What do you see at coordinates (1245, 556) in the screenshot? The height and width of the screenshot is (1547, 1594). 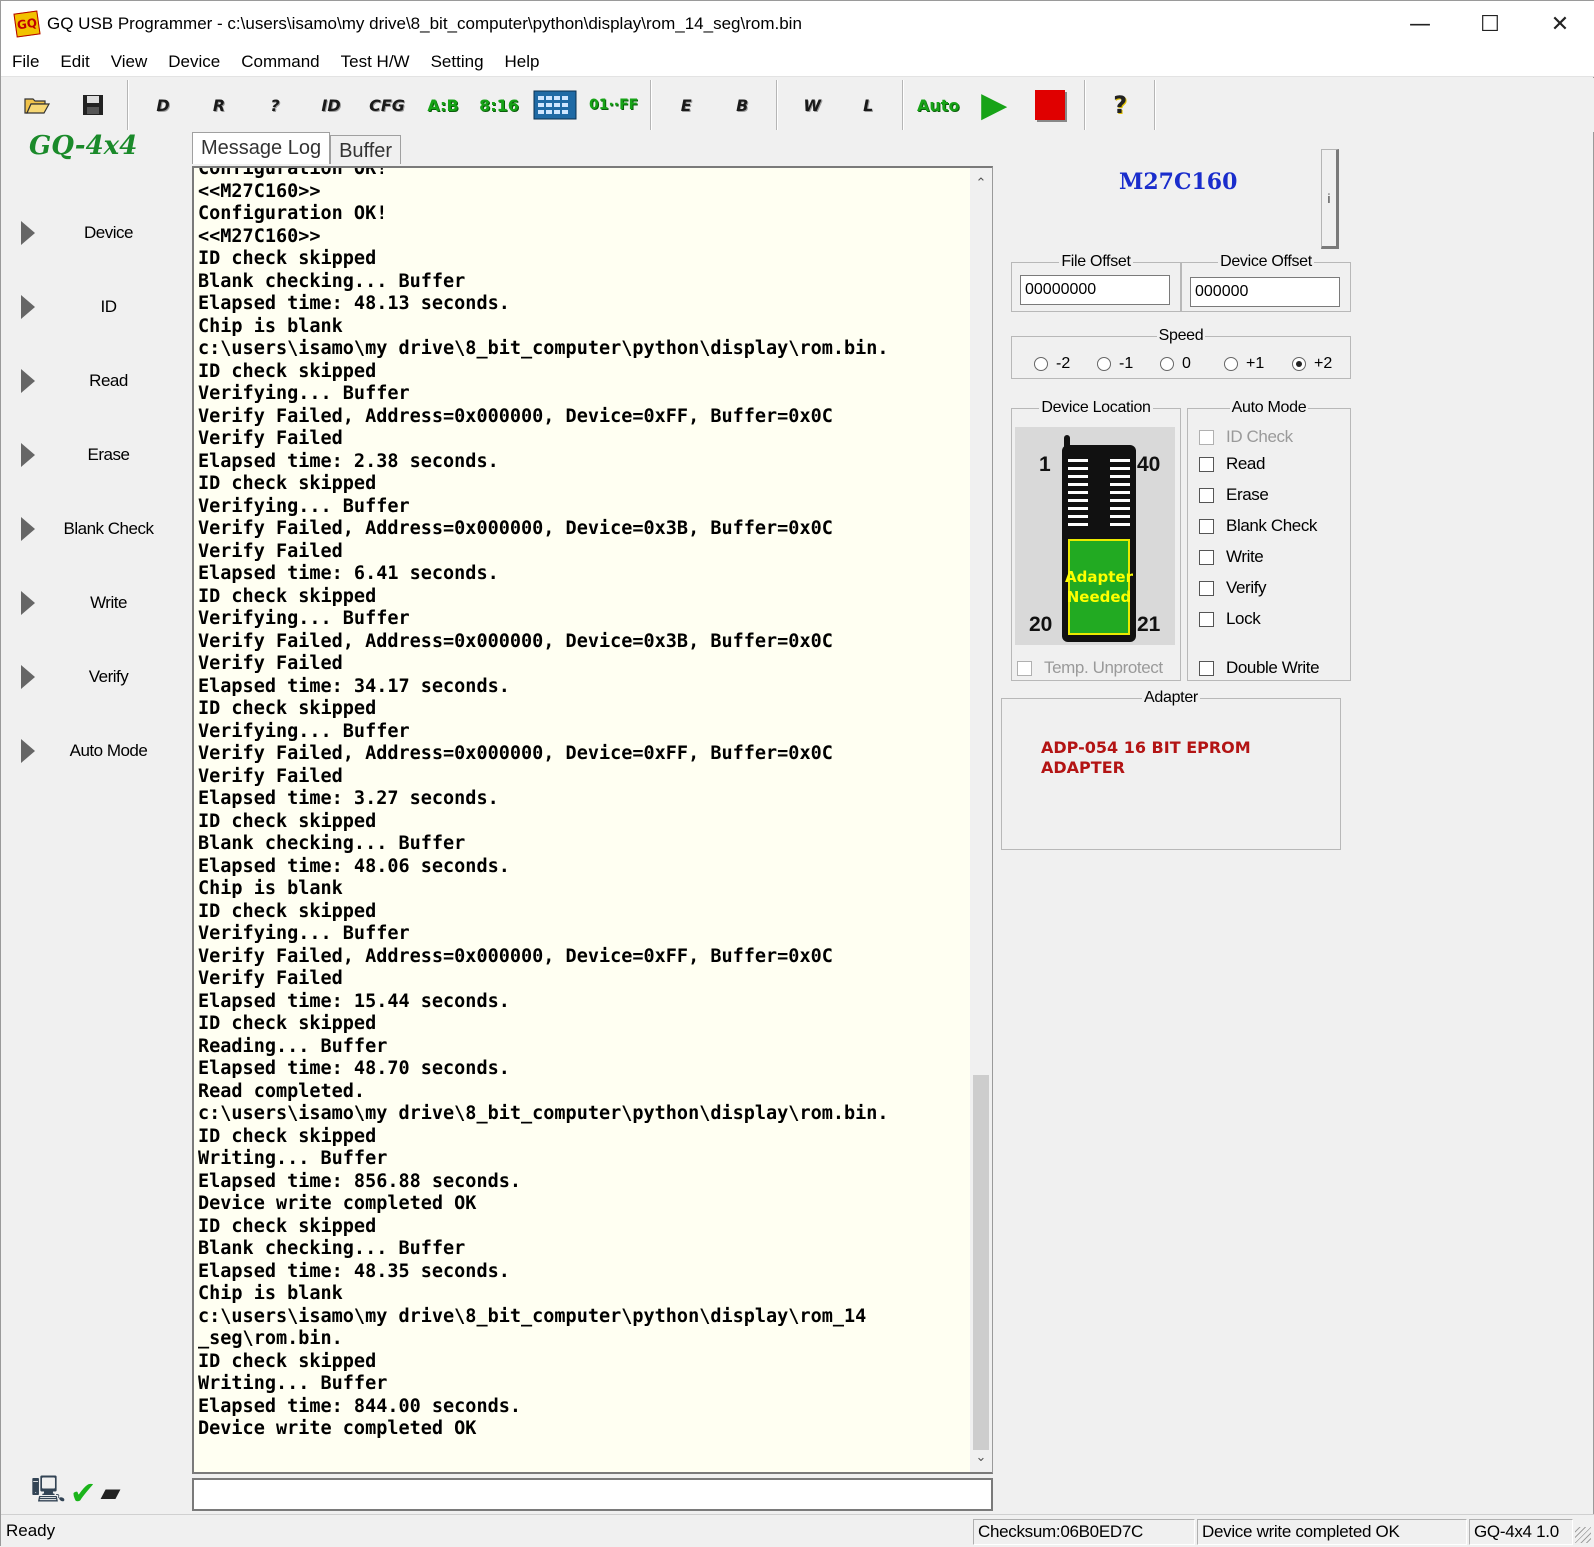 I see `checkbox-label: Write` at bounding box center [1245, 556].